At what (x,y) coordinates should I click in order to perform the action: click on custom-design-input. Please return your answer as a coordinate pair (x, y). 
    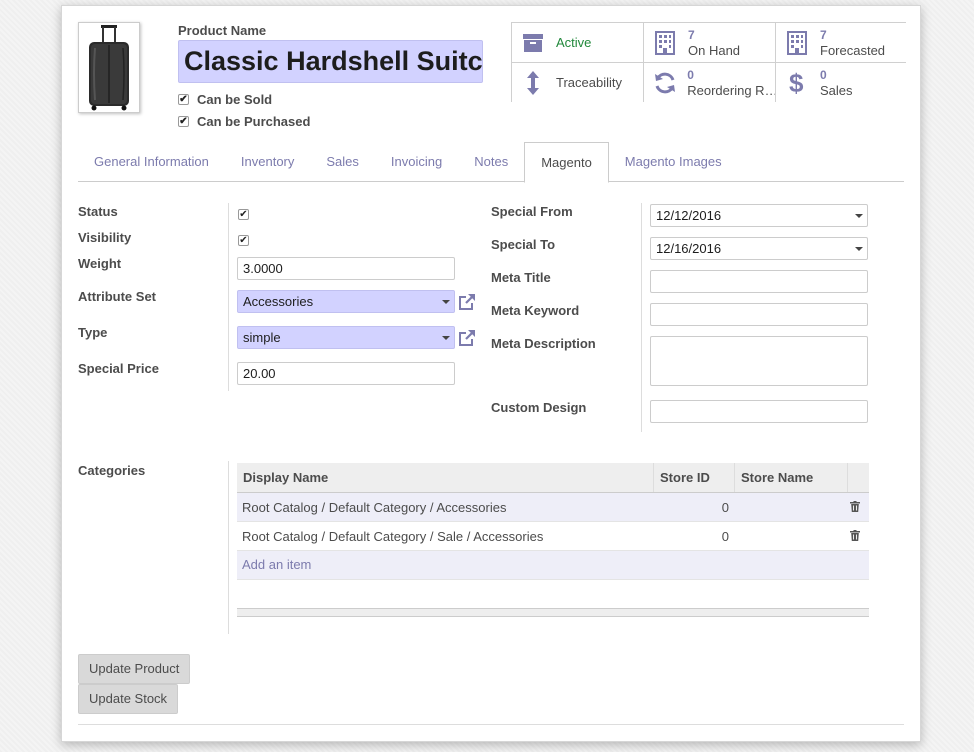
    Looking at the image, I should click on (759, 411).